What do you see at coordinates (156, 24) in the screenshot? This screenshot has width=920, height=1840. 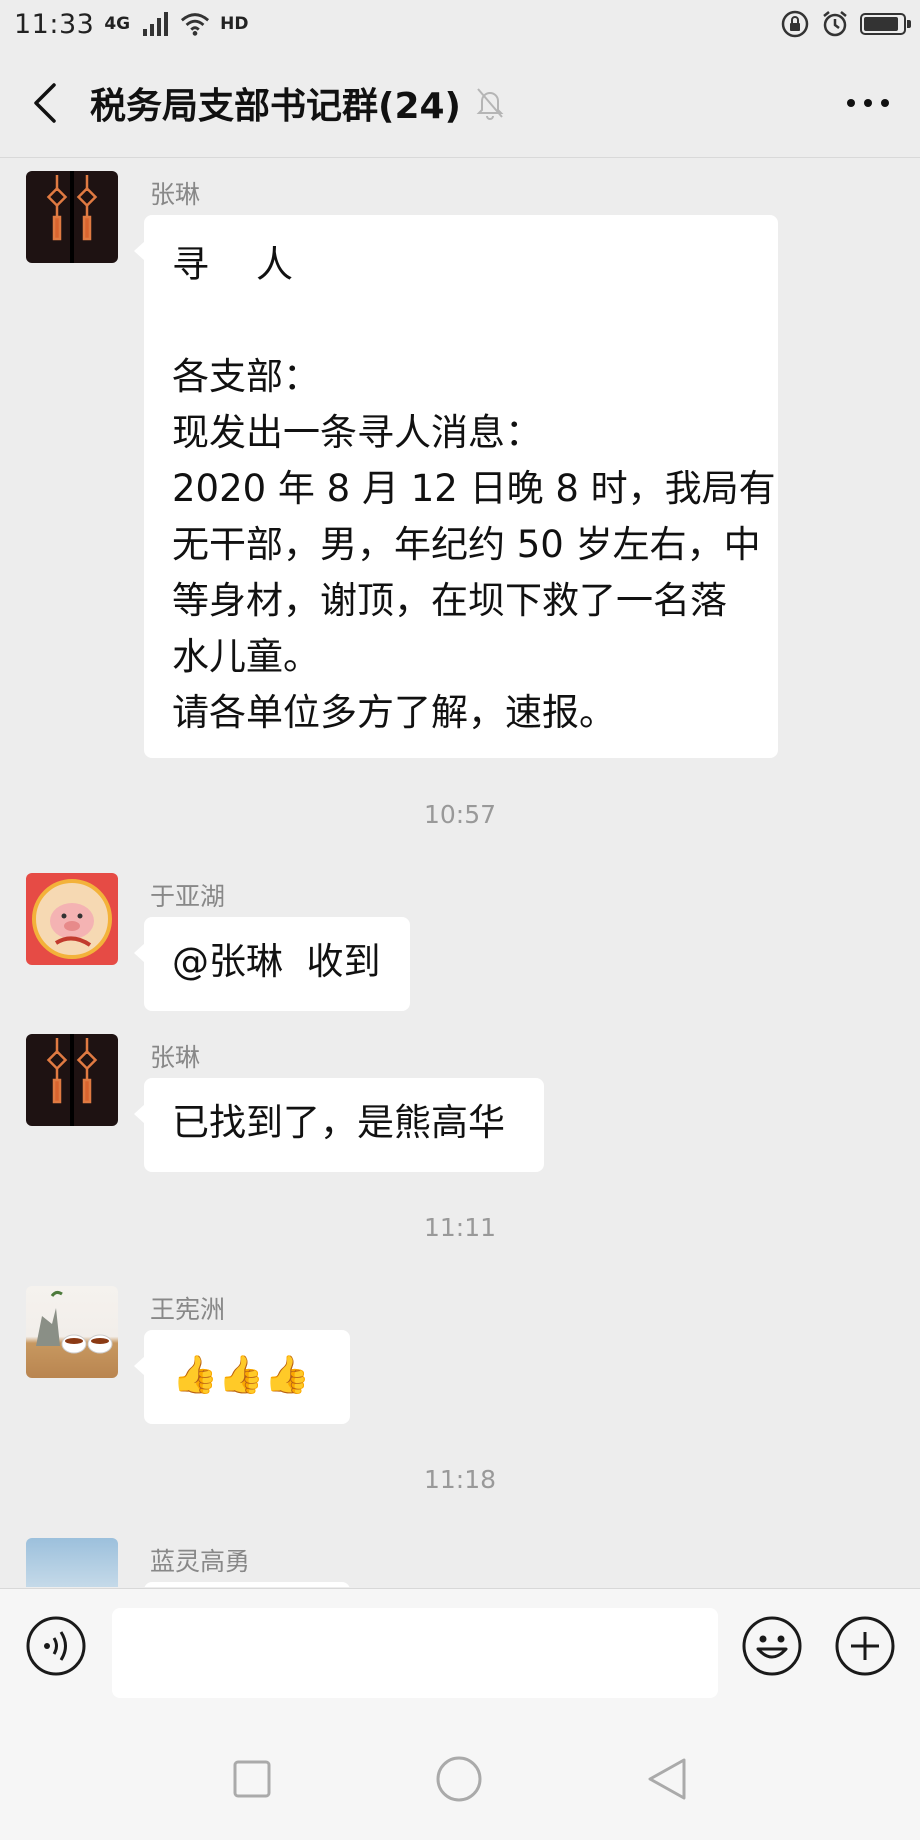 I see `signal-icon` at bounding box center [156, 24].